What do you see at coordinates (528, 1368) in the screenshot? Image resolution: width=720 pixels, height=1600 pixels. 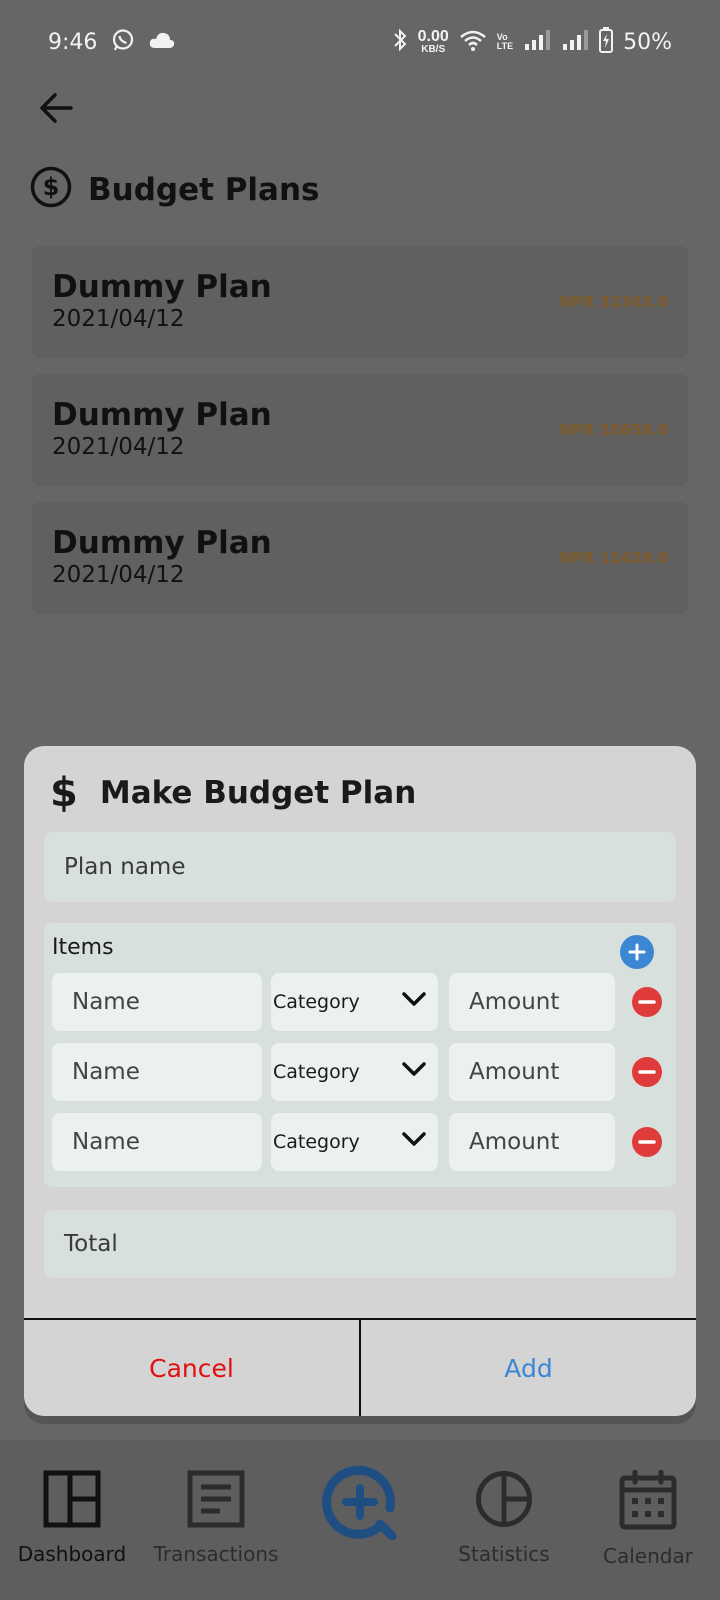 I see `add-button: Add` at bounding box center [528, 1368].